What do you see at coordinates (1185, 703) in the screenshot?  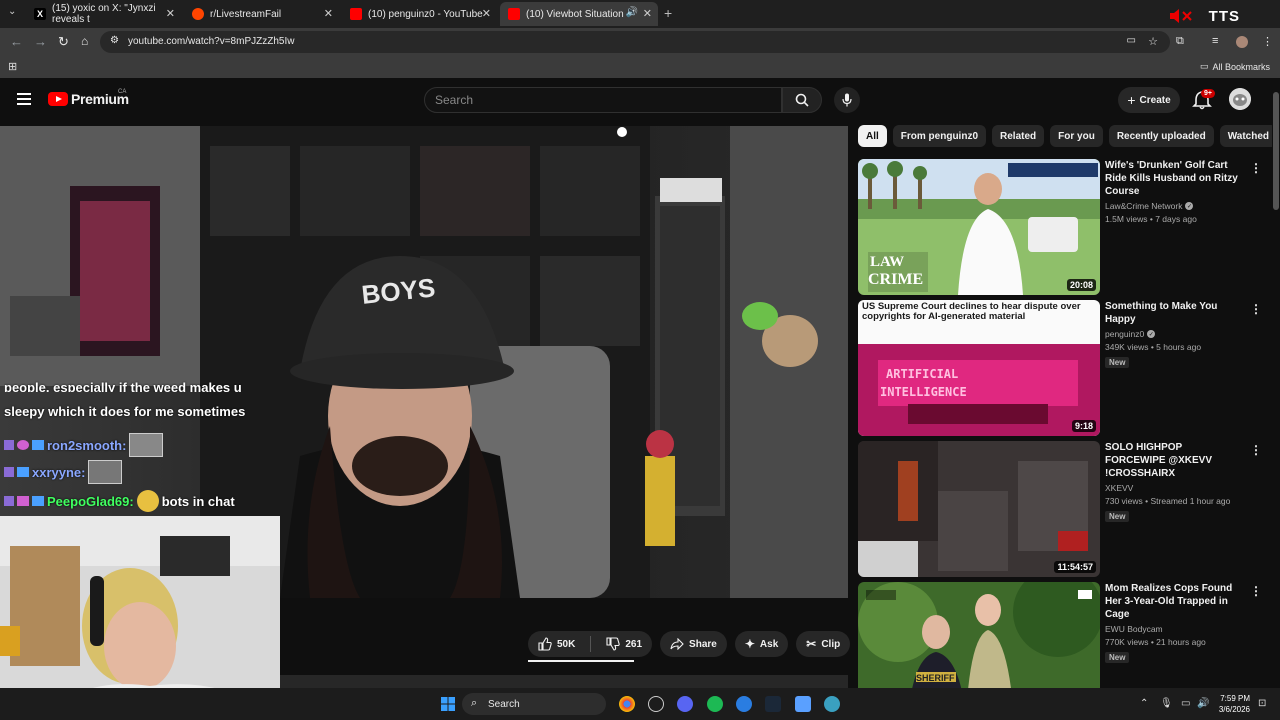 I see `network-icon: ▭` at bounding box center [1185, 703].